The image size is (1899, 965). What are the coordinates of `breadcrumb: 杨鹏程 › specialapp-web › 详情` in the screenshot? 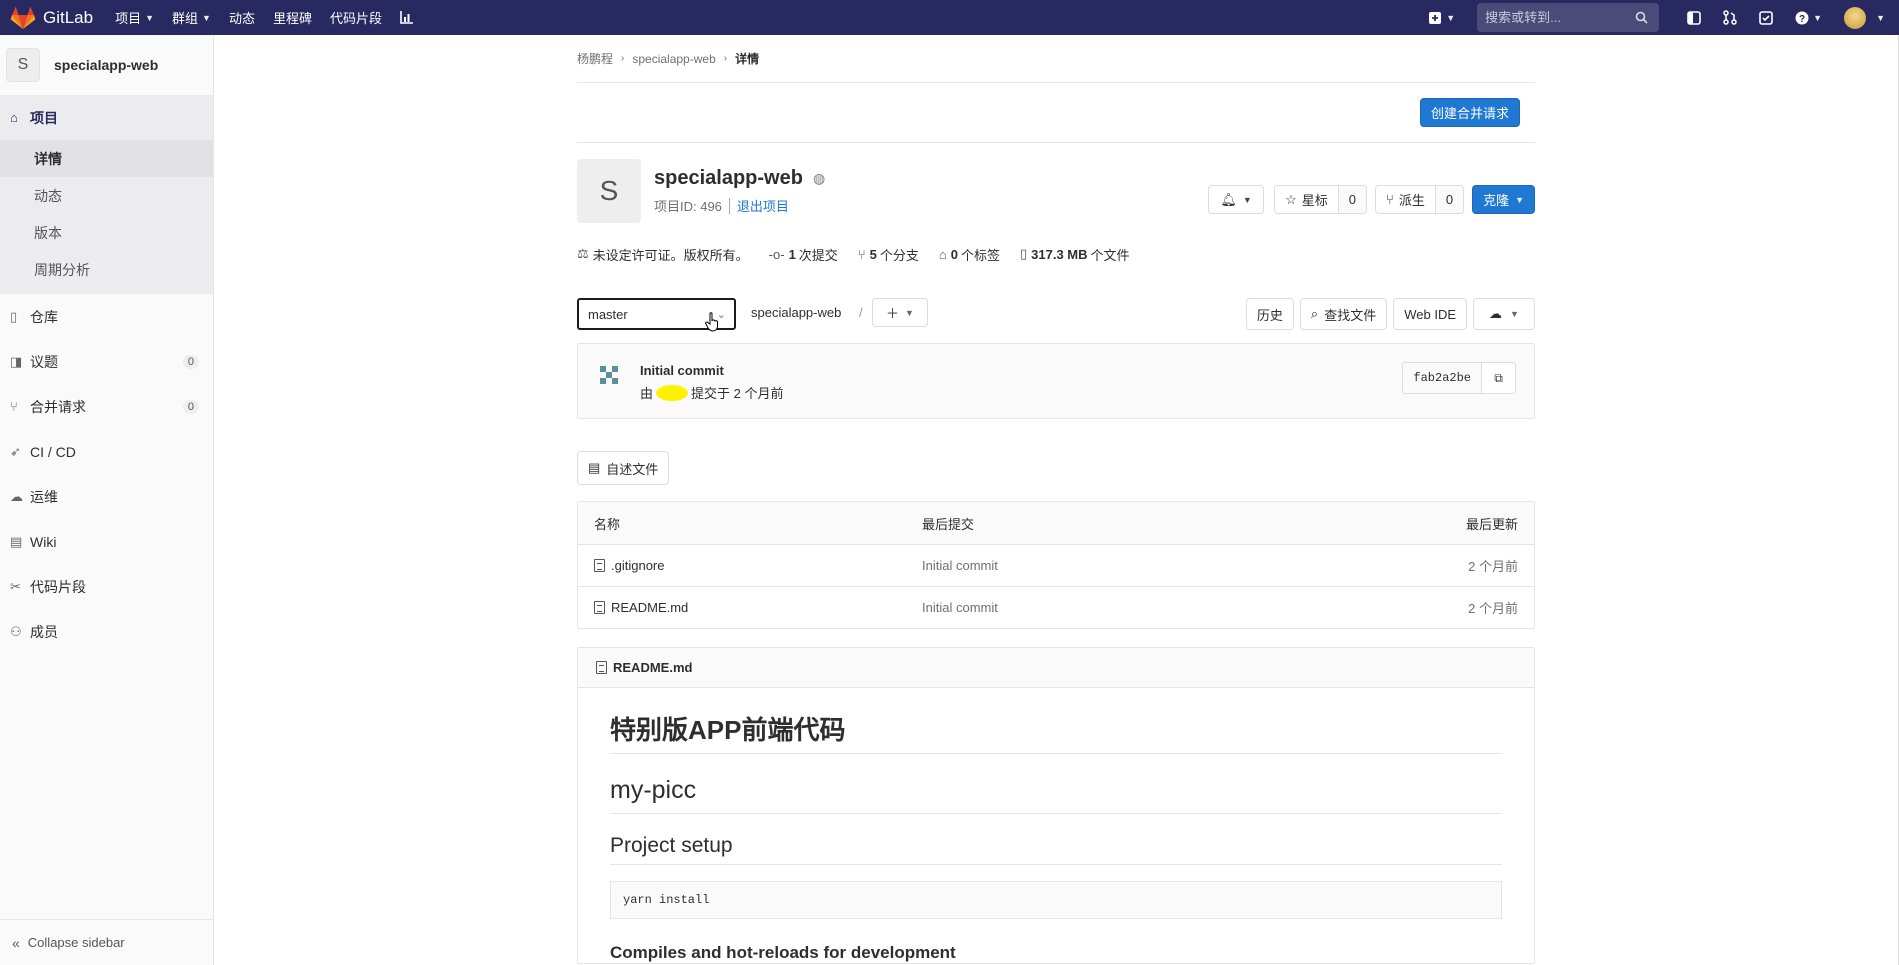 It's located at (1056, 59).